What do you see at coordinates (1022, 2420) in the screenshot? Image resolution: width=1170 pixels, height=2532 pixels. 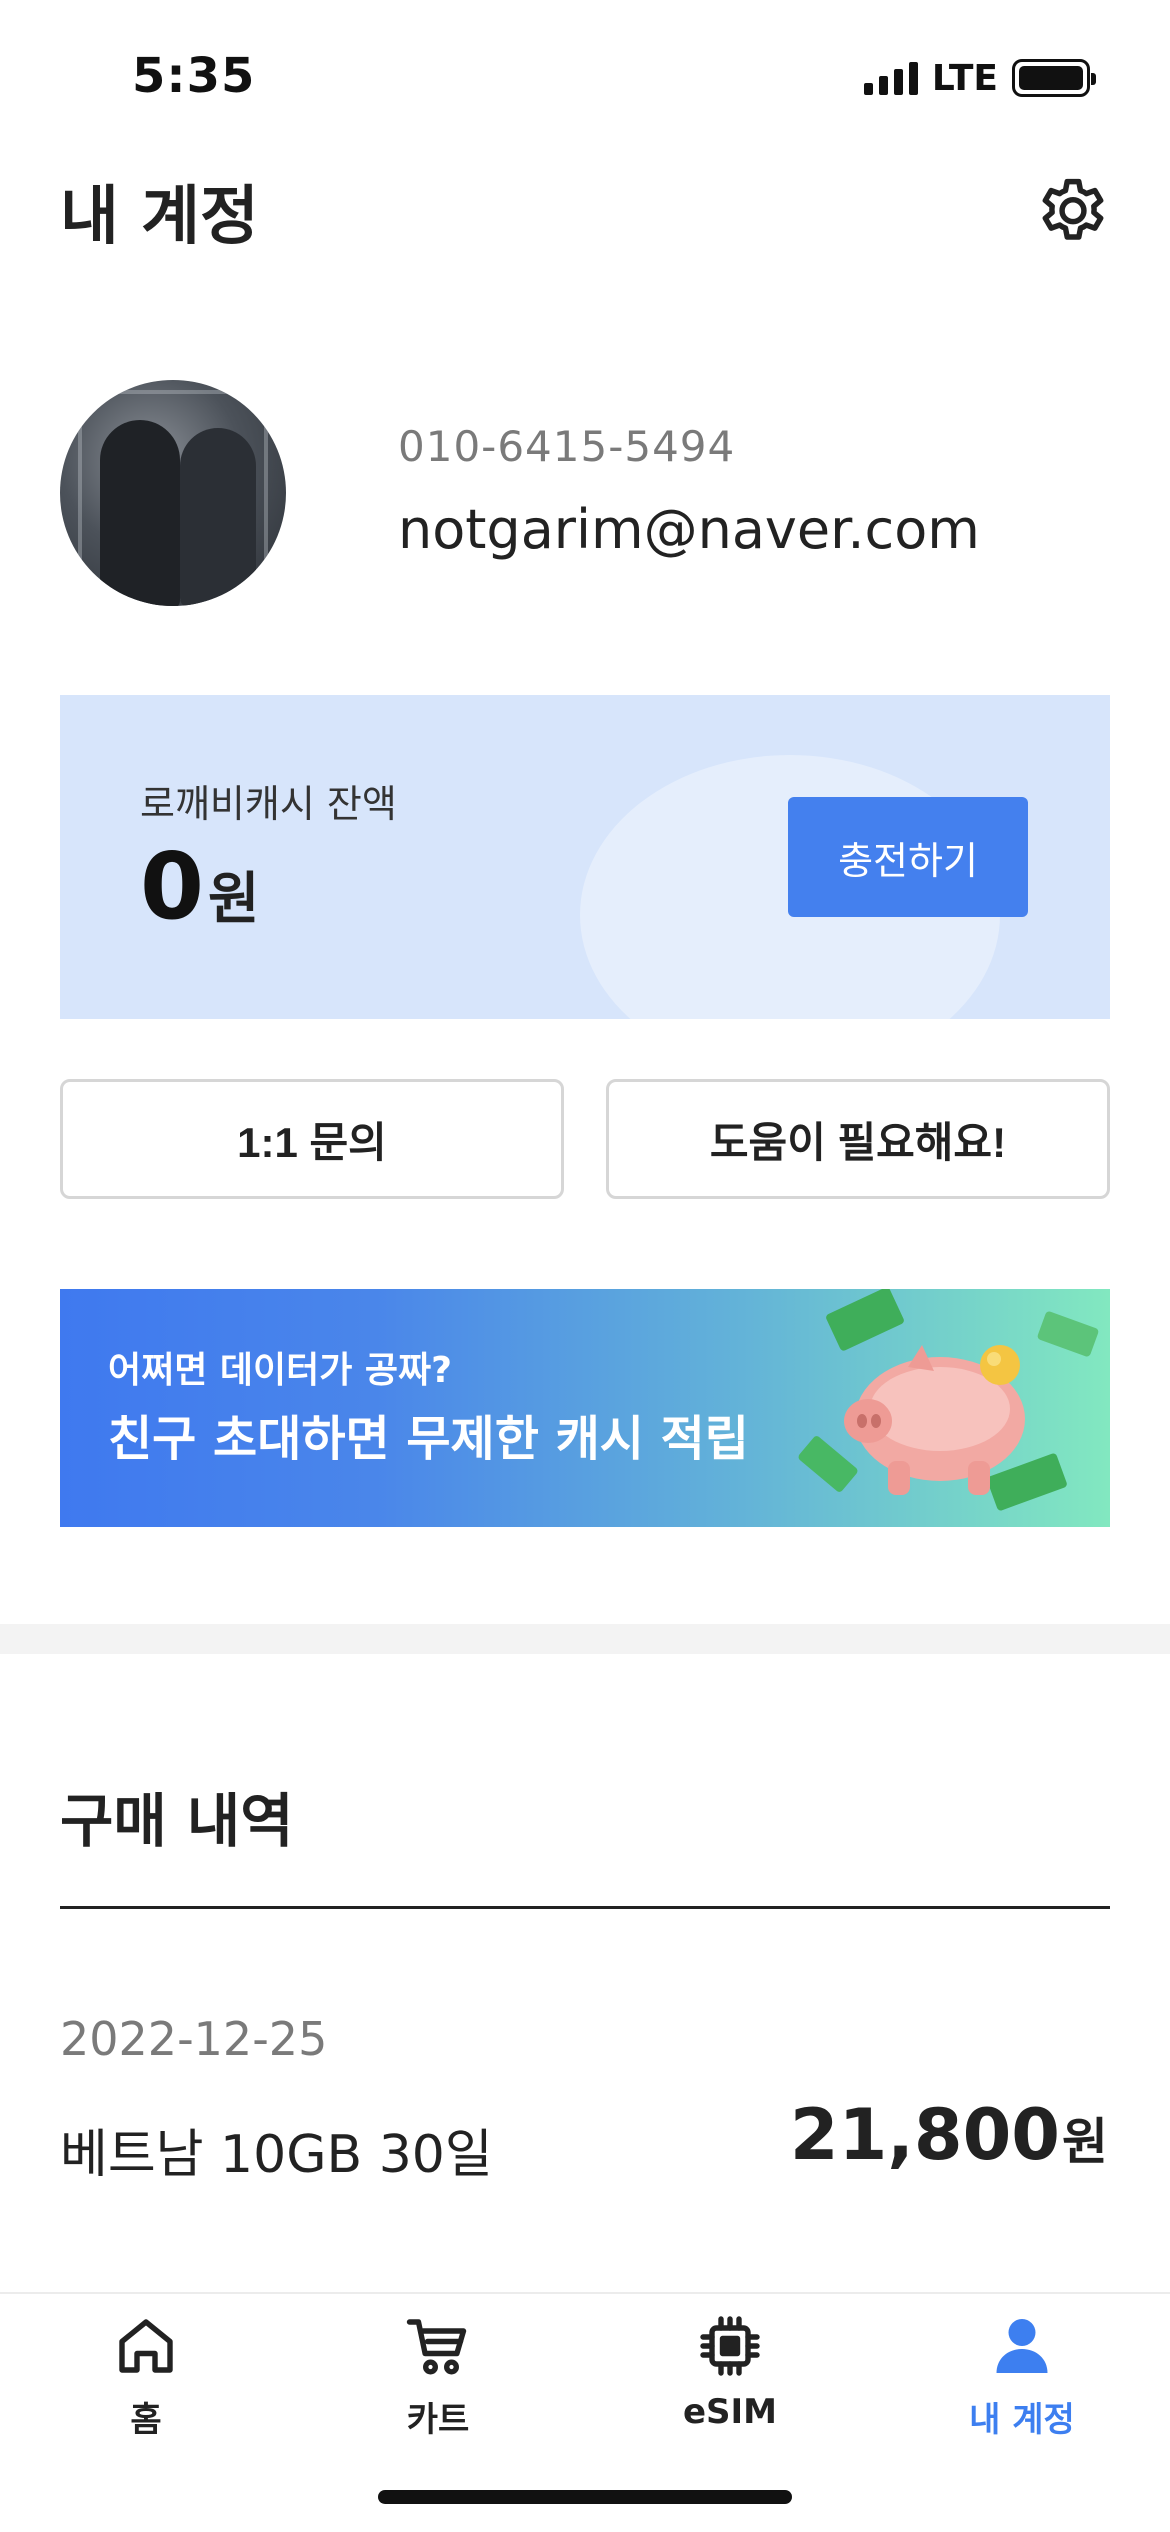 I see `tab-account-label: 내 계정` at bounding box center [1022, 2420].